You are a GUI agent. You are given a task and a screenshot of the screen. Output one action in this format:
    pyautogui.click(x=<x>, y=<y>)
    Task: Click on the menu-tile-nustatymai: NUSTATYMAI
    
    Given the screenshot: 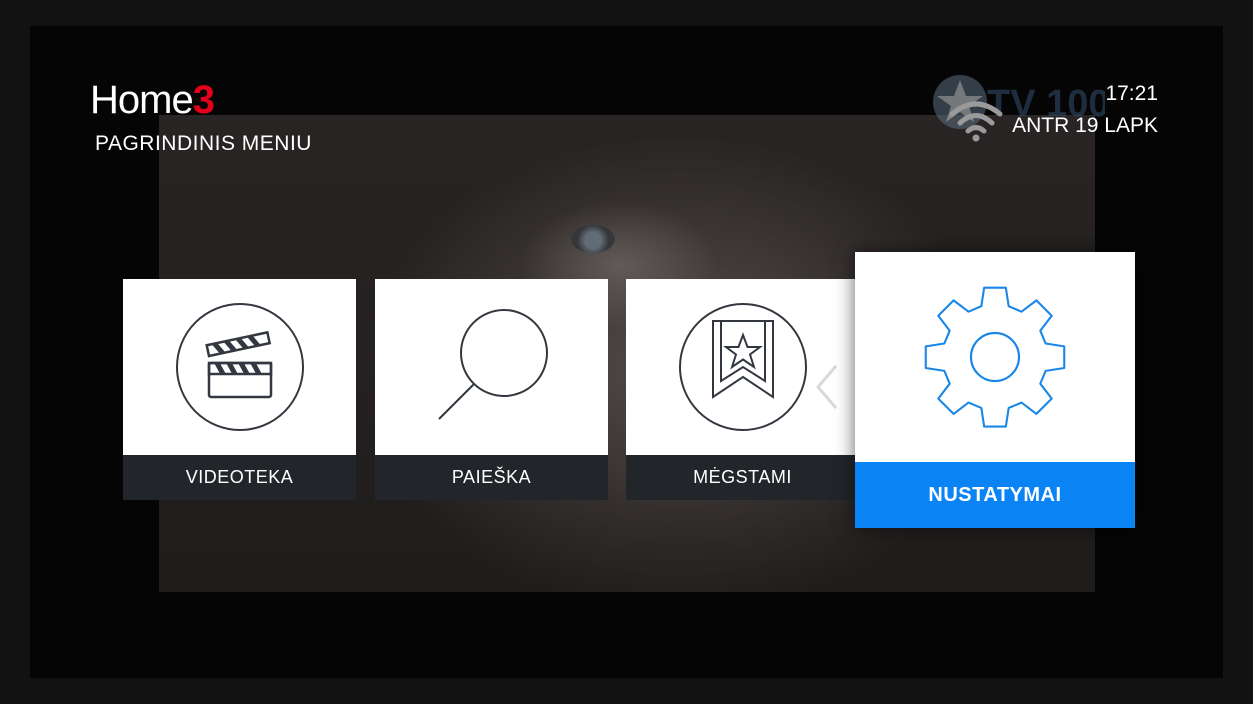 What is the action you would take?
    pyautogui.click(x=995, y=390)
    